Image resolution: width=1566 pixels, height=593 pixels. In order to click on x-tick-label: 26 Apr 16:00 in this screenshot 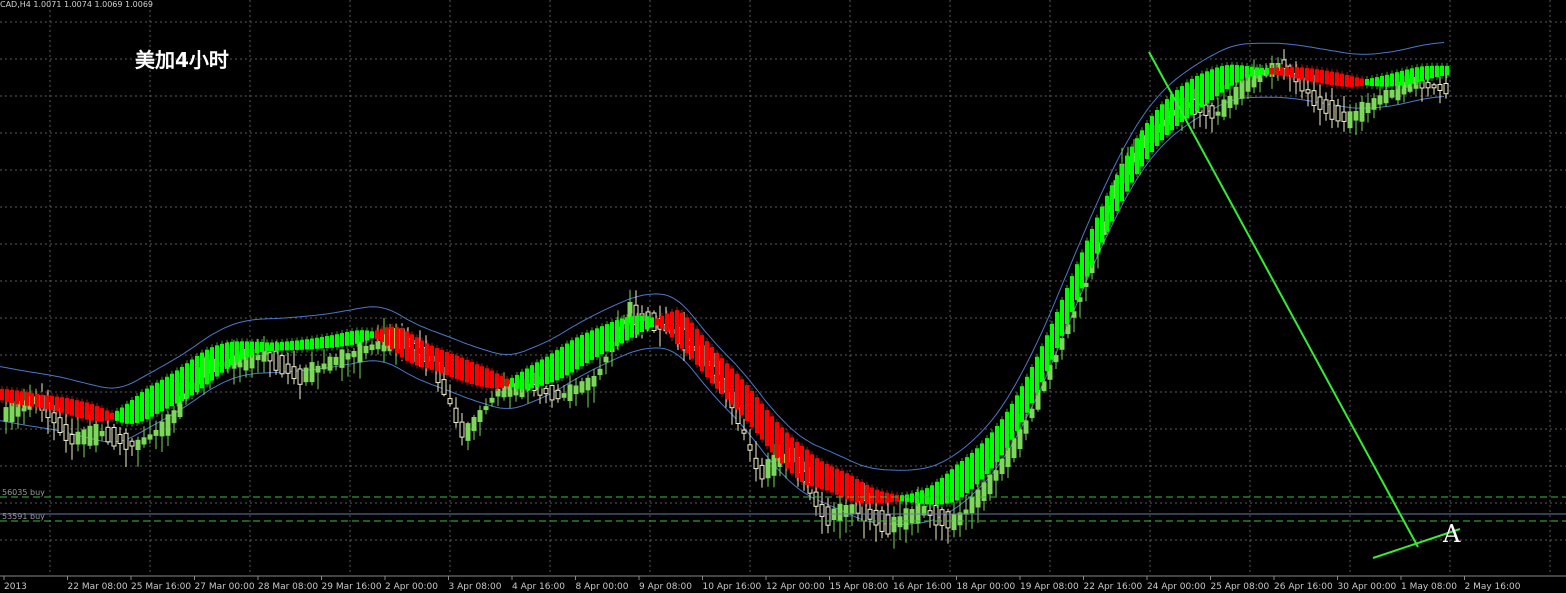, I will do `click(1303, 587)`.